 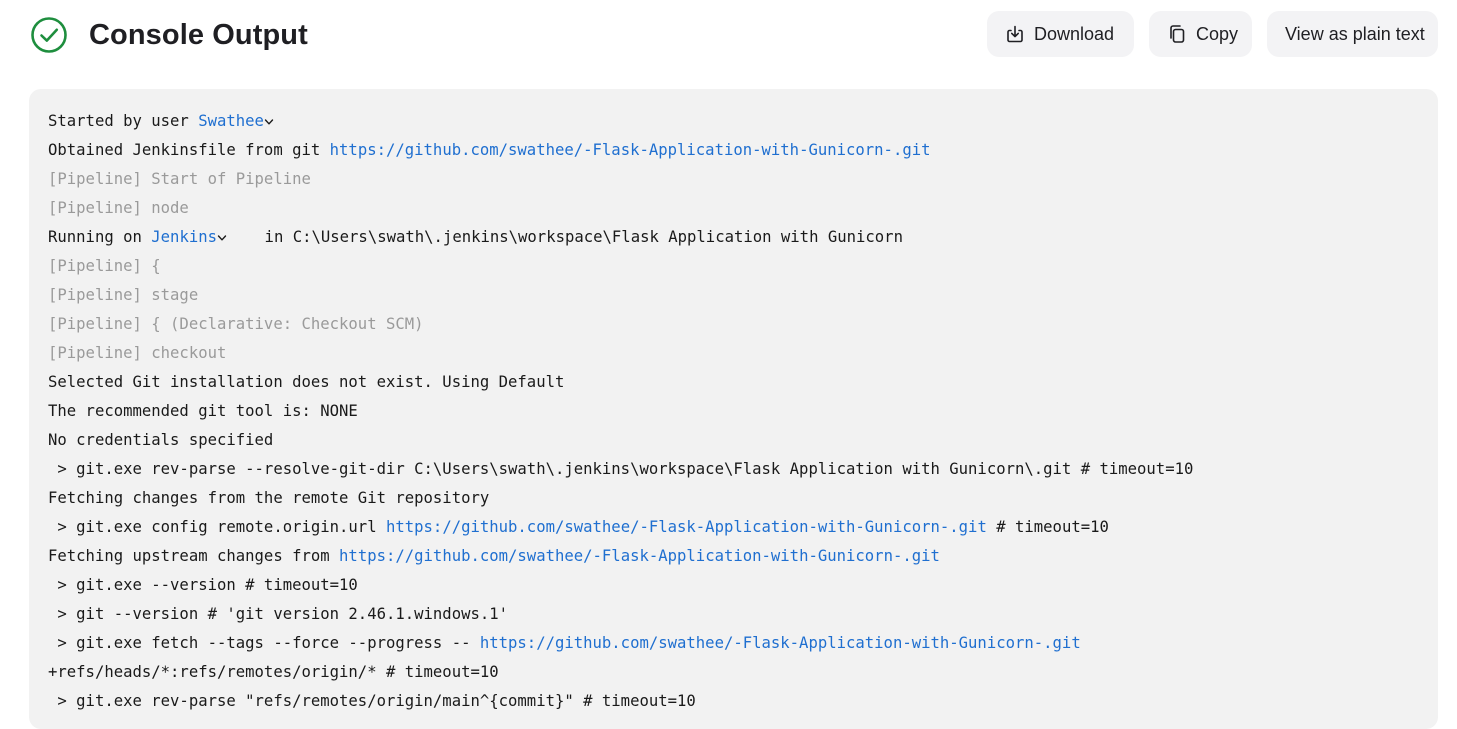 What do you see at coordinates (184, 237) in the screenshot?
I see `agent-link: Jenkins` at bounding box center [184, 237].